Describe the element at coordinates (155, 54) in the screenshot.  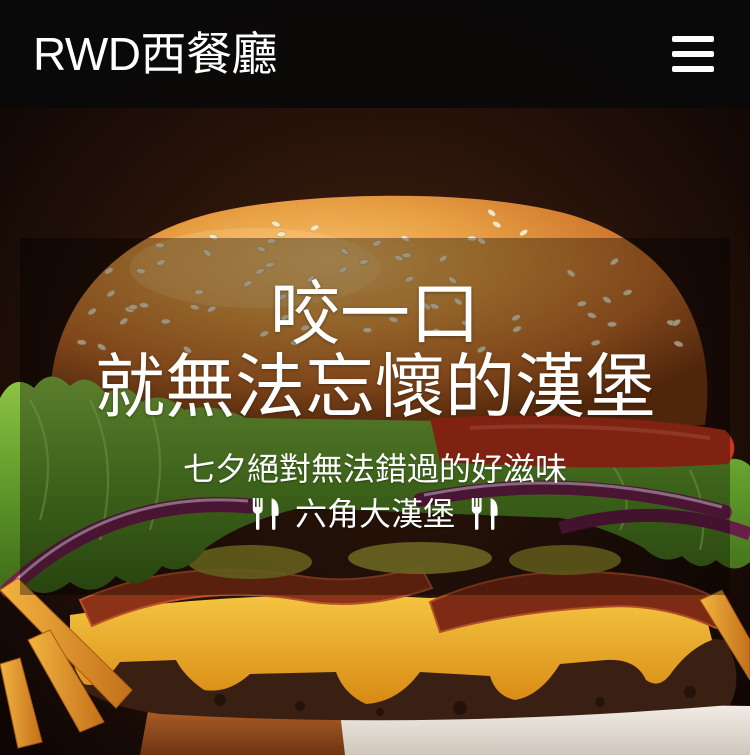
I see `site-title-link: RWD西餐廳` at that location.